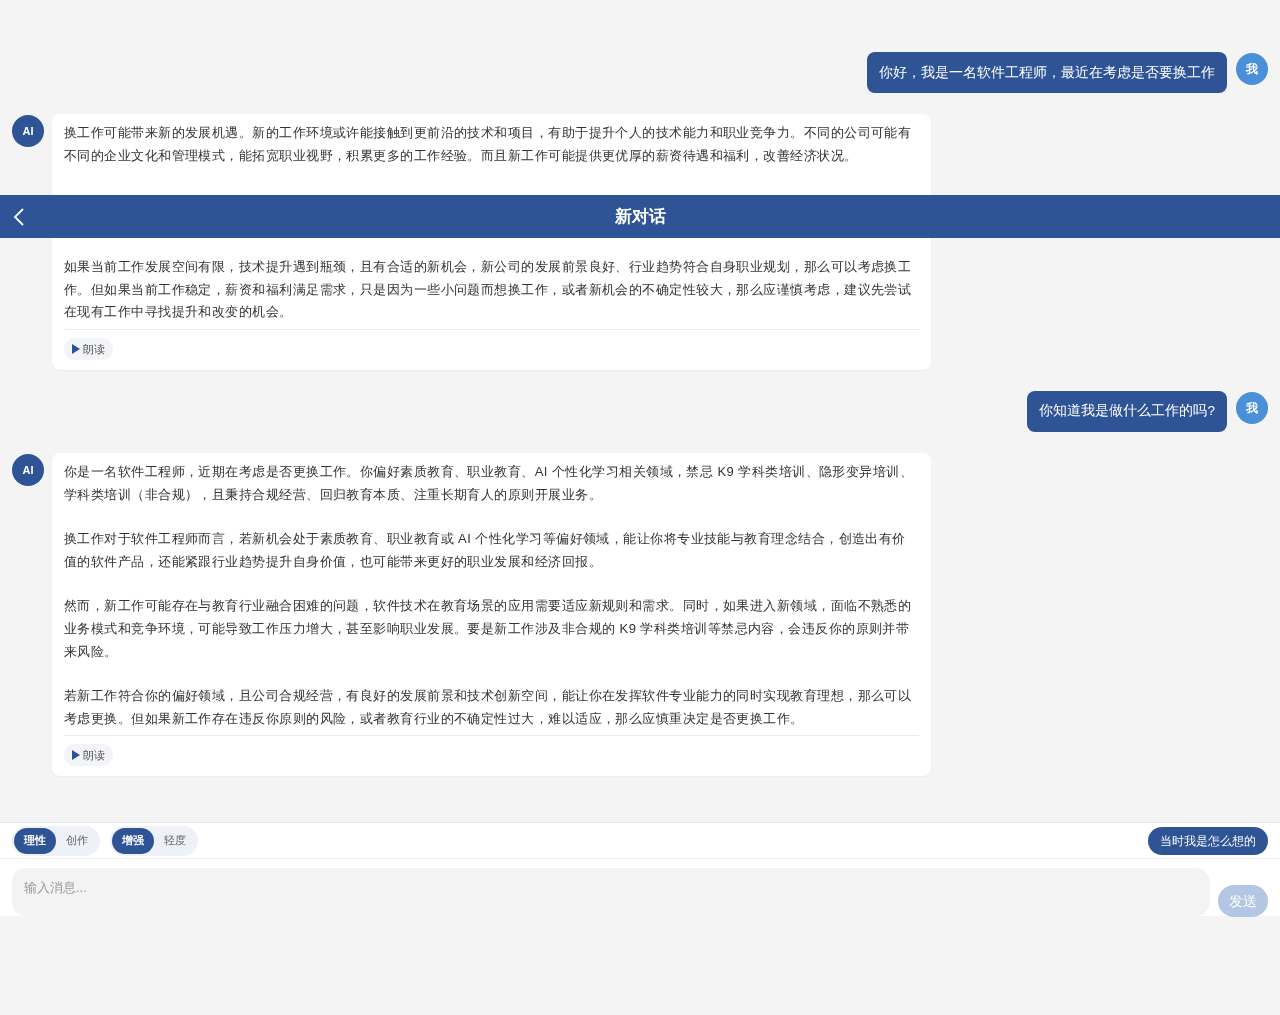  What do you see at coordinates (489, 483) in the screenshot?
I see `message-paragraph: 你是一名软件工程师，近期在考虑是否更换工作。你偏好素质教育、职业教育、AI 个性化学习相关领域，禁忌 K9 学科类培训、隐形变异培训、学科类培训（非合规），且秉持合规经营、回归教育本质、注重长期育人的原则开展业务。` at bounding box center [489, 483].